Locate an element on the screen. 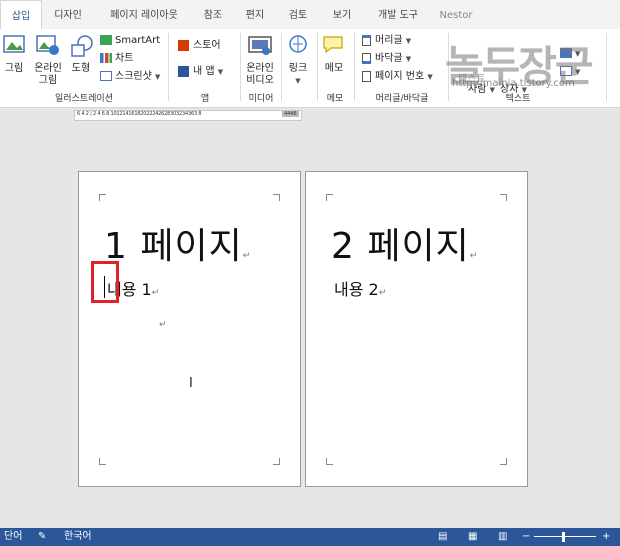 This screenshot has height=546, width=620. smartart-label: SmartArt is located at coordinates (138, 40).